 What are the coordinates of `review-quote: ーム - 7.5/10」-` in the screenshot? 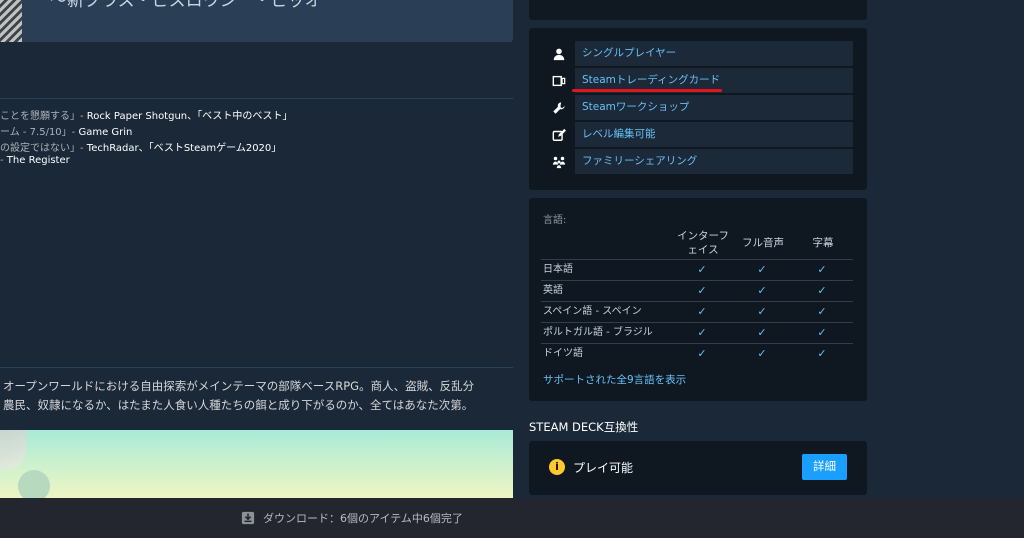 It's located at (39, 132).